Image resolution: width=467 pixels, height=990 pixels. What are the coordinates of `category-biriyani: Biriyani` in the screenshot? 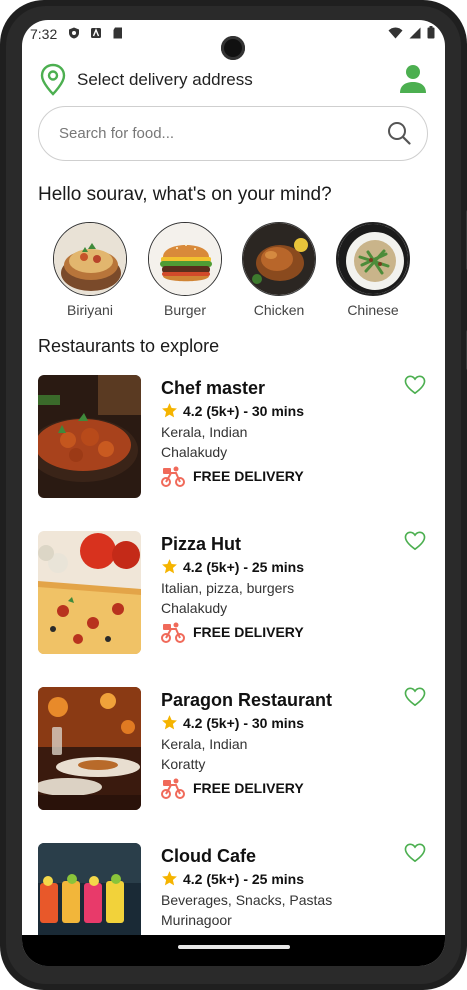 It's located at (90, 270).